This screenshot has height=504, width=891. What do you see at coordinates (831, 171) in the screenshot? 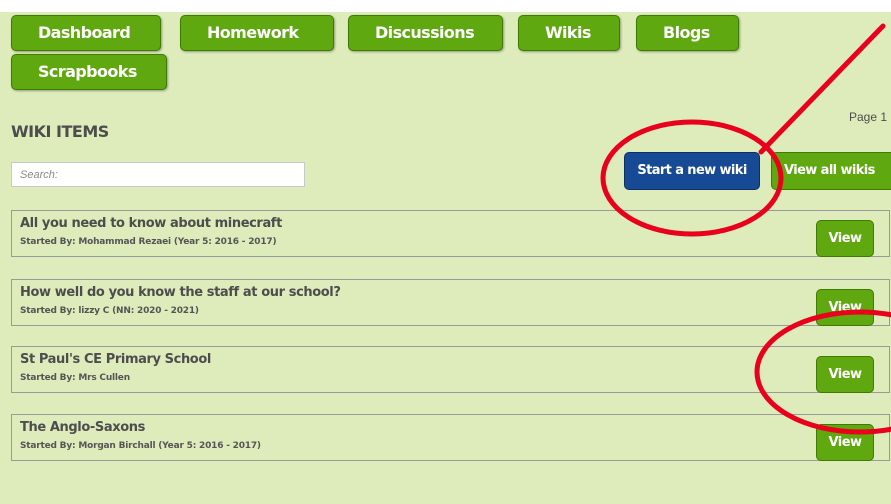
I see `view-all-wikis-button: View all wikis` at bounding box center [831, 171].